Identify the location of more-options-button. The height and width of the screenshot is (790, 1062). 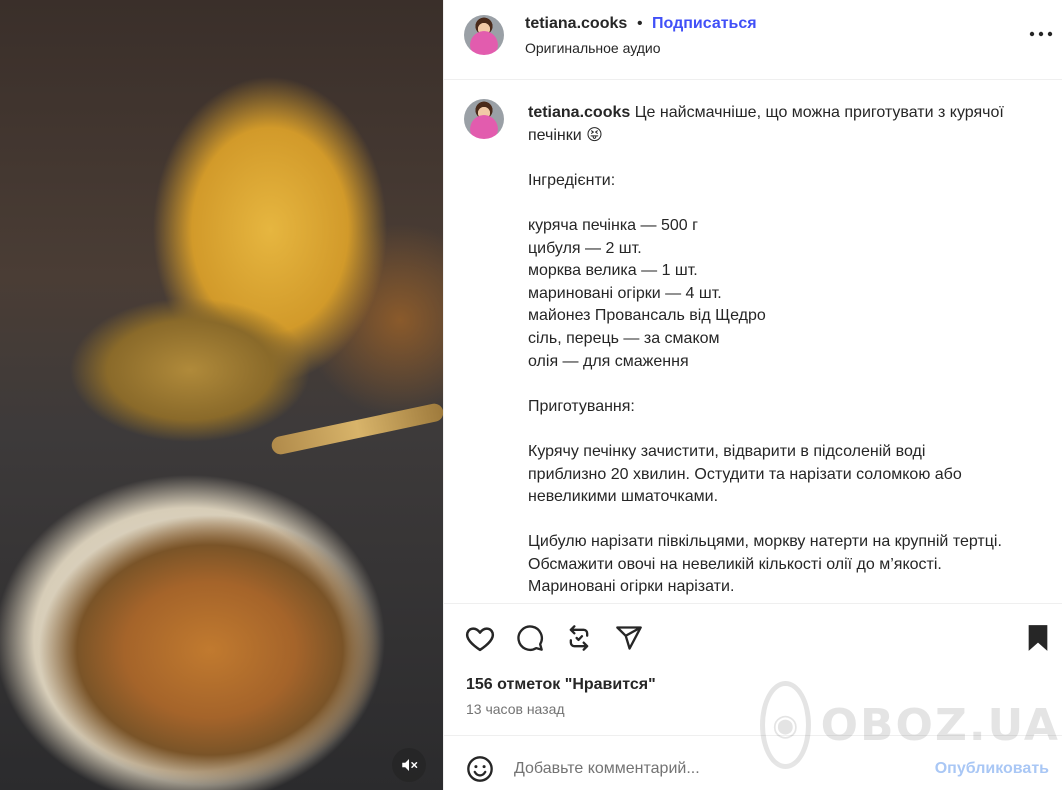
(1041, 34).